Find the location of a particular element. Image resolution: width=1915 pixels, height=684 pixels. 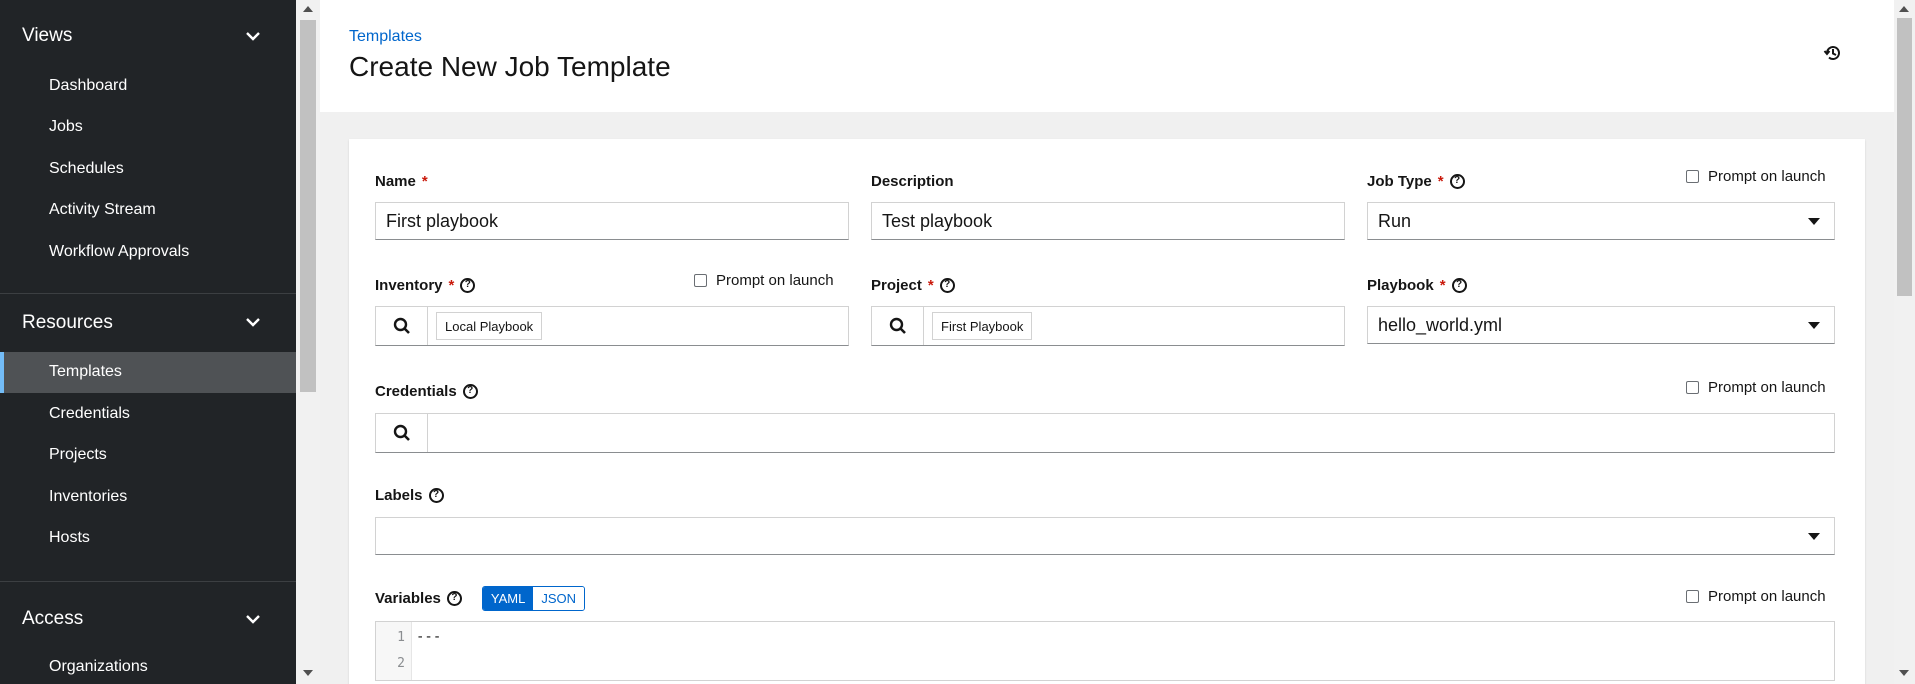

sidebar-item-templates: Templates is located at coordinates (148, 372).